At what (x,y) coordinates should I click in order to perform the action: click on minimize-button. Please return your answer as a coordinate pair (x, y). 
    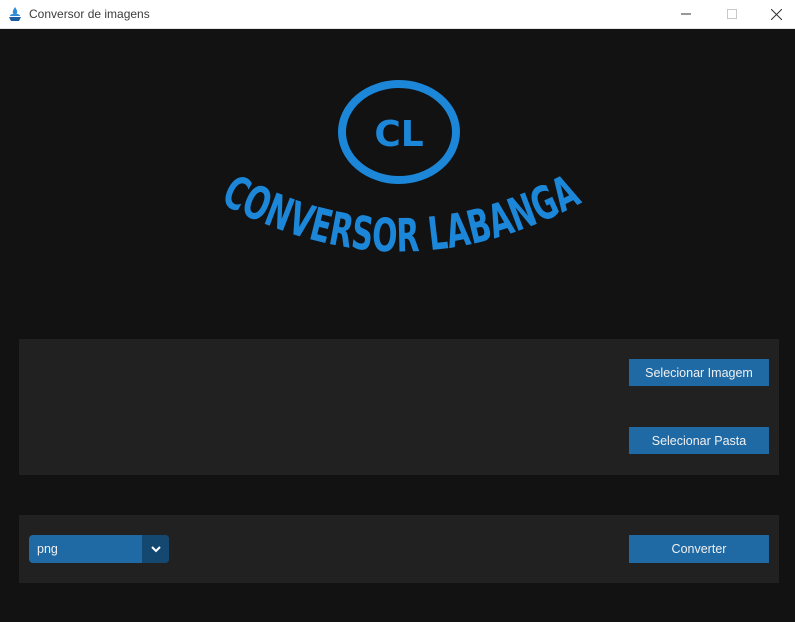
    Looking at the image, I should click on (686, 14).